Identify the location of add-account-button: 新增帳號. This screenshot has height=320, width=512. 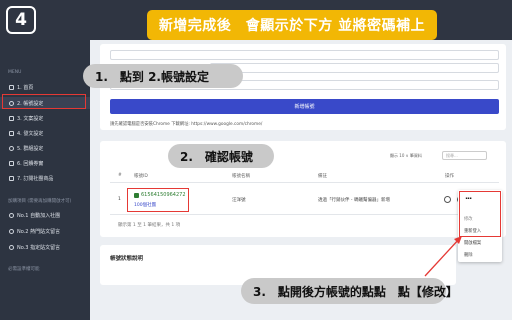
(304, 106).